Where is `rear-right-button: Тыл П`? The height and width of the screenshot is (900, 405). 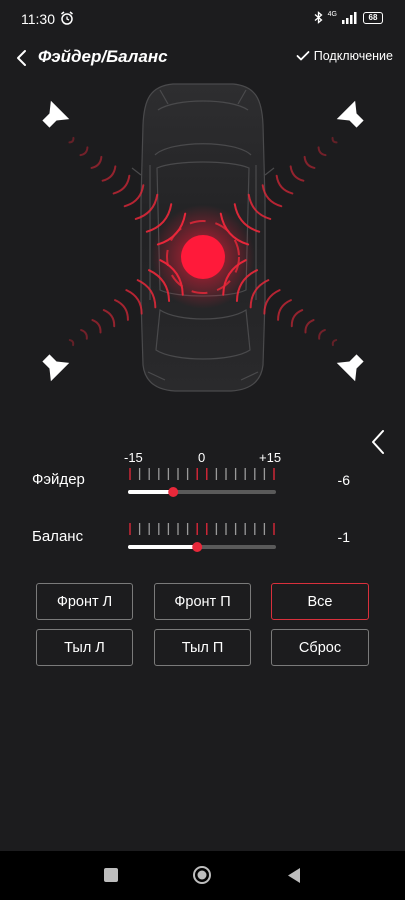 rear-right-button: Тыл П is located at coordinates (202, 647).